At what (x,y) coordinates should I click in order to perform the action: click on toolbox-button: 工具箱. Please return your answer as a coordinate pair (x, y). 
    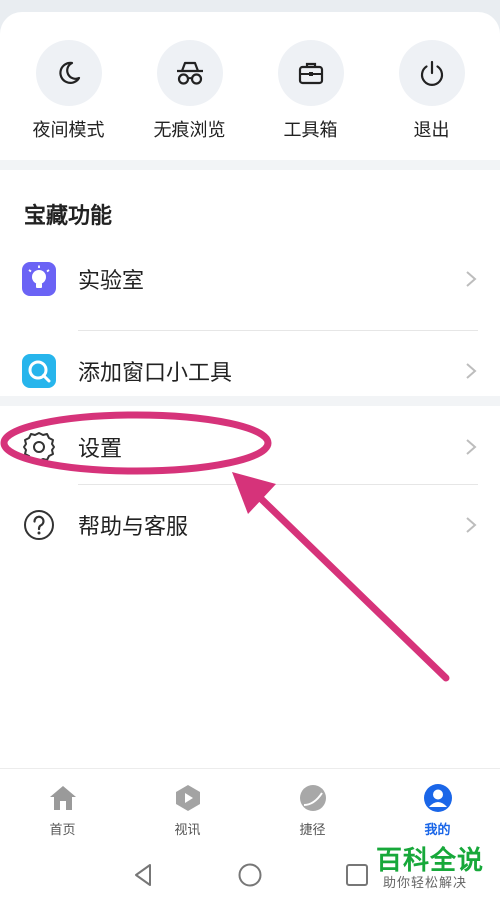
    Looking at the image, I should click on (311, 96).